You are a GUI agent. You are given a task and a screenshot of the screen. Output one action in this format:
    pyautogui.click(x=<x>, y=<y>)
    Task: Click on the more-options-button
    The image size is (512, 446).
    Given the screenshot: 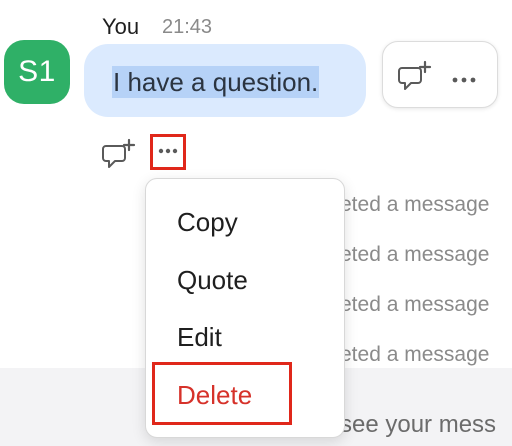 What is the action you would take?
    pyautogui.click(x=168, y=152)
    